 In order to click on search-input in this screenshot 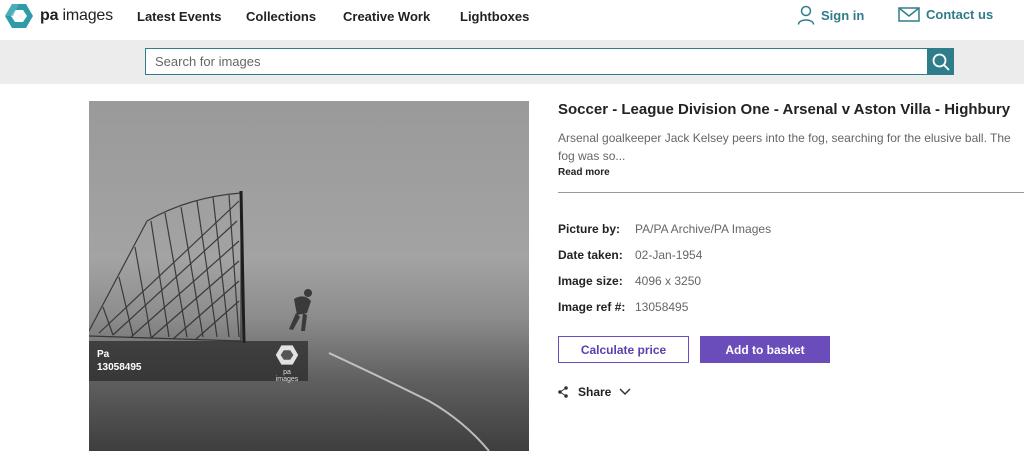, I will do `click(536, 61)`.